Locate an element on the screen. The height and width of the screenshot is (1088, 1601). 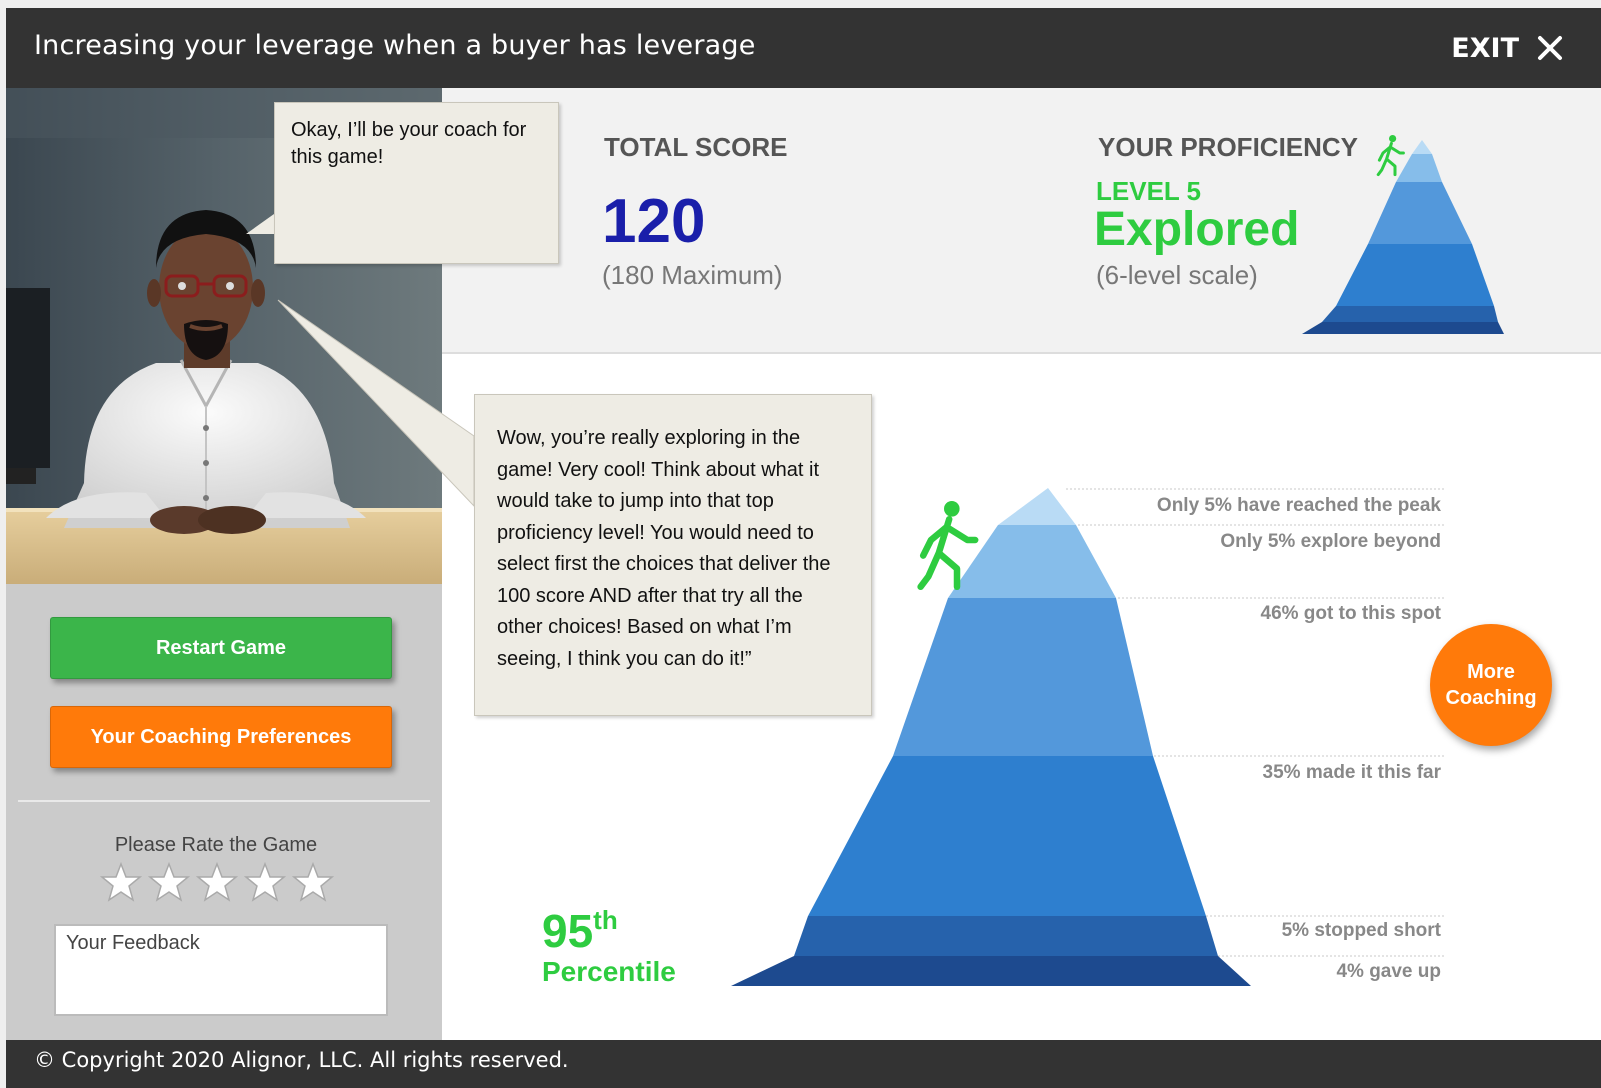
level-label: 46% got to this spot is located at coordinates (1351, 613).